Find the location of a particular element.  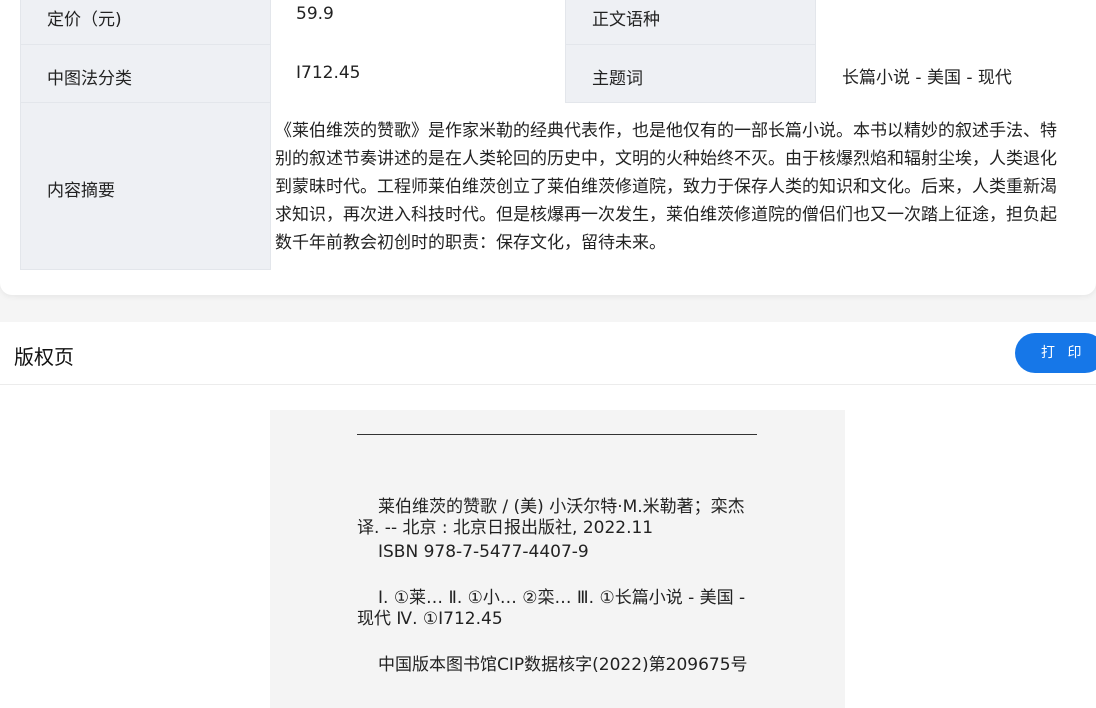

abstract-label: 内容摘要 is located at coordinates (81, 191).